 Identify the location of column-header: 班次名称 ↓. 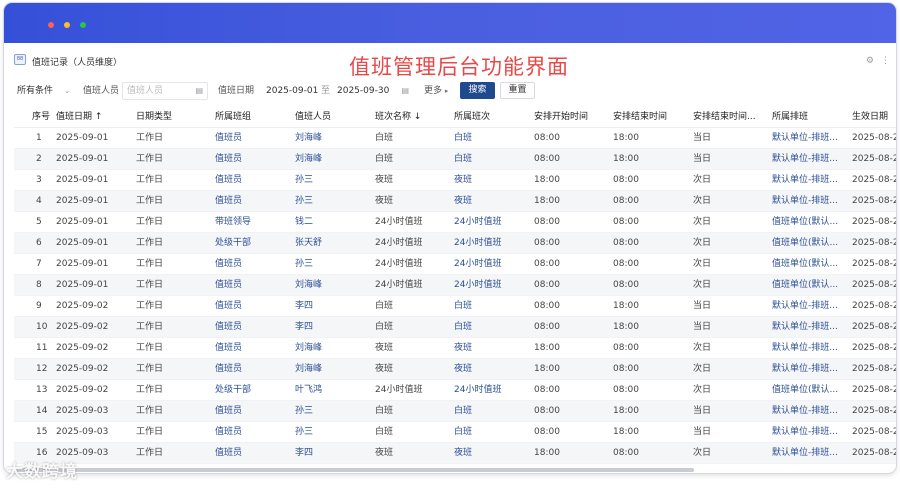
(415, 117).